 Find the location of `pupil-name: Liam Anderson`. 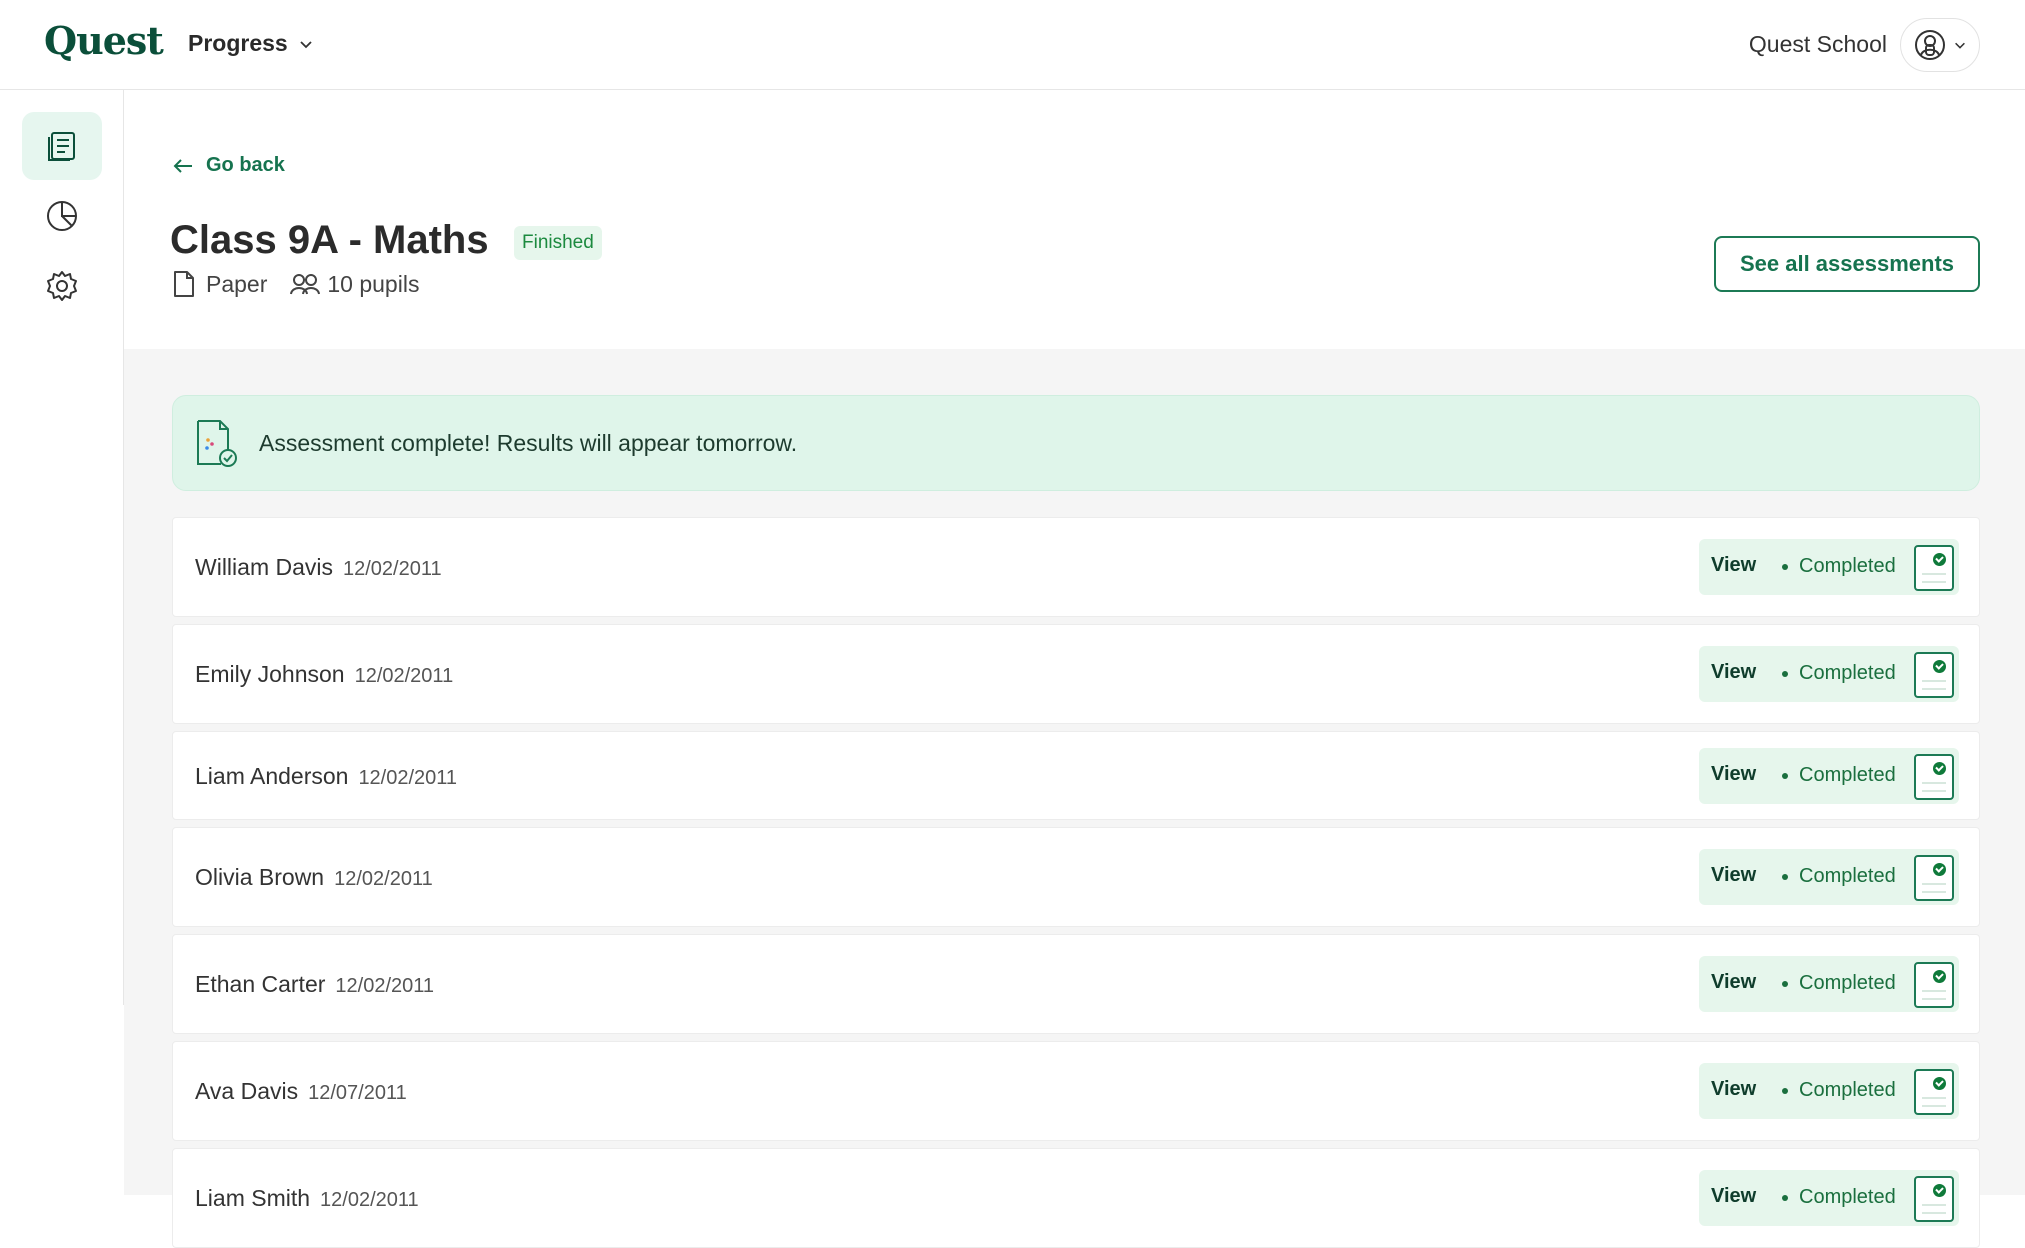

pupil-name: Liam Anderson is located at coordinates (272, 776).